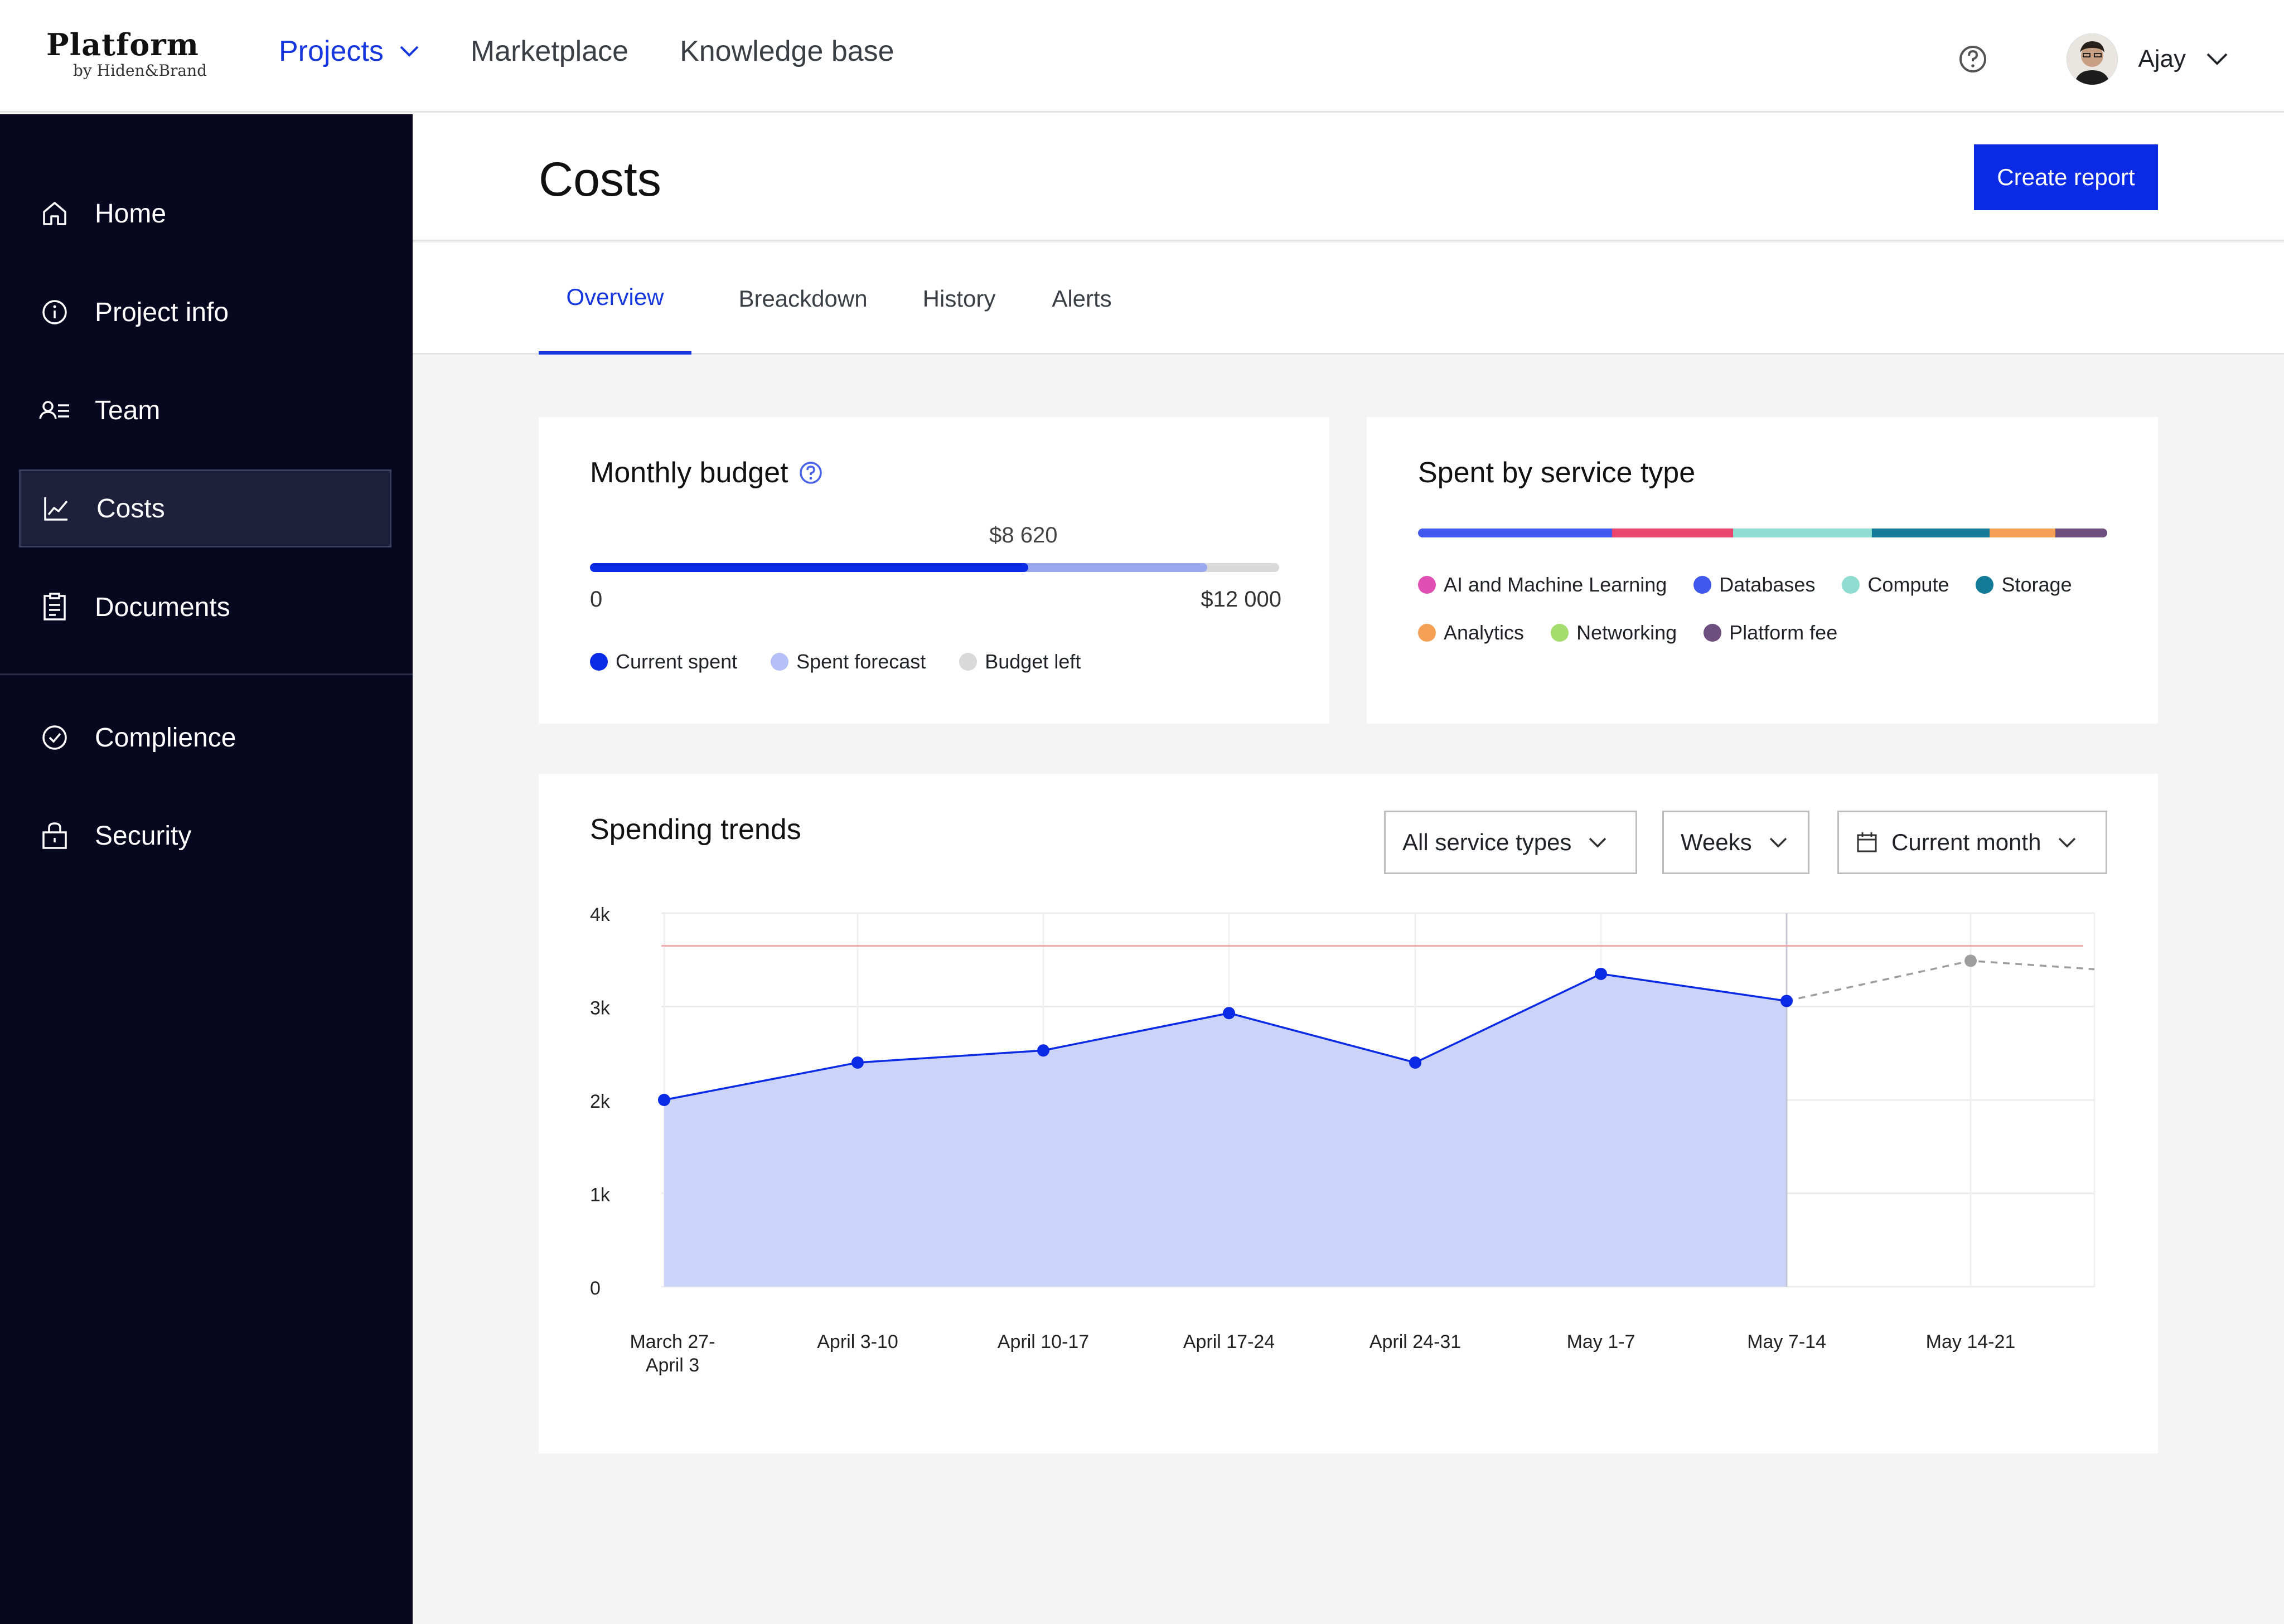 The width and height of the screenshot is (2284, 1624). What do you see at coordinates (165, 738) in the screenshot?
I see `sidebar-item-label: Complience` at bounding box center [165, 738].